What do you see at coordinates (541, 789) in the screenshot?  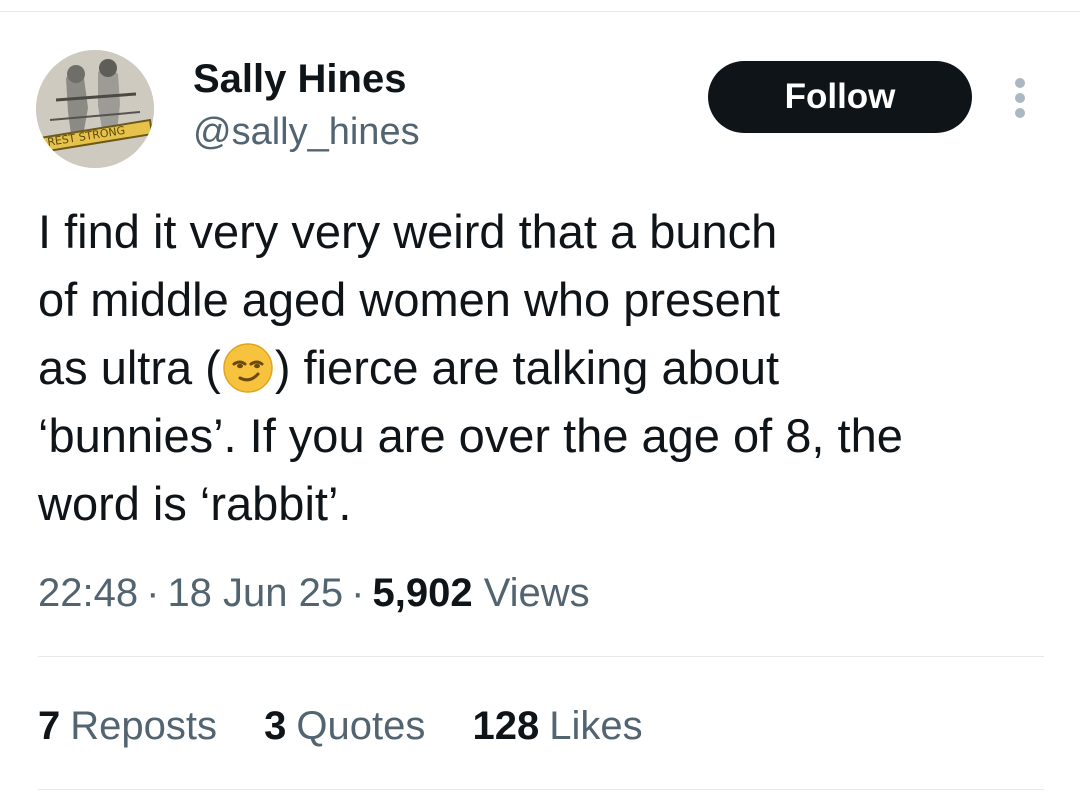 I see `bottom-divider` at bounding box center [541, 789].